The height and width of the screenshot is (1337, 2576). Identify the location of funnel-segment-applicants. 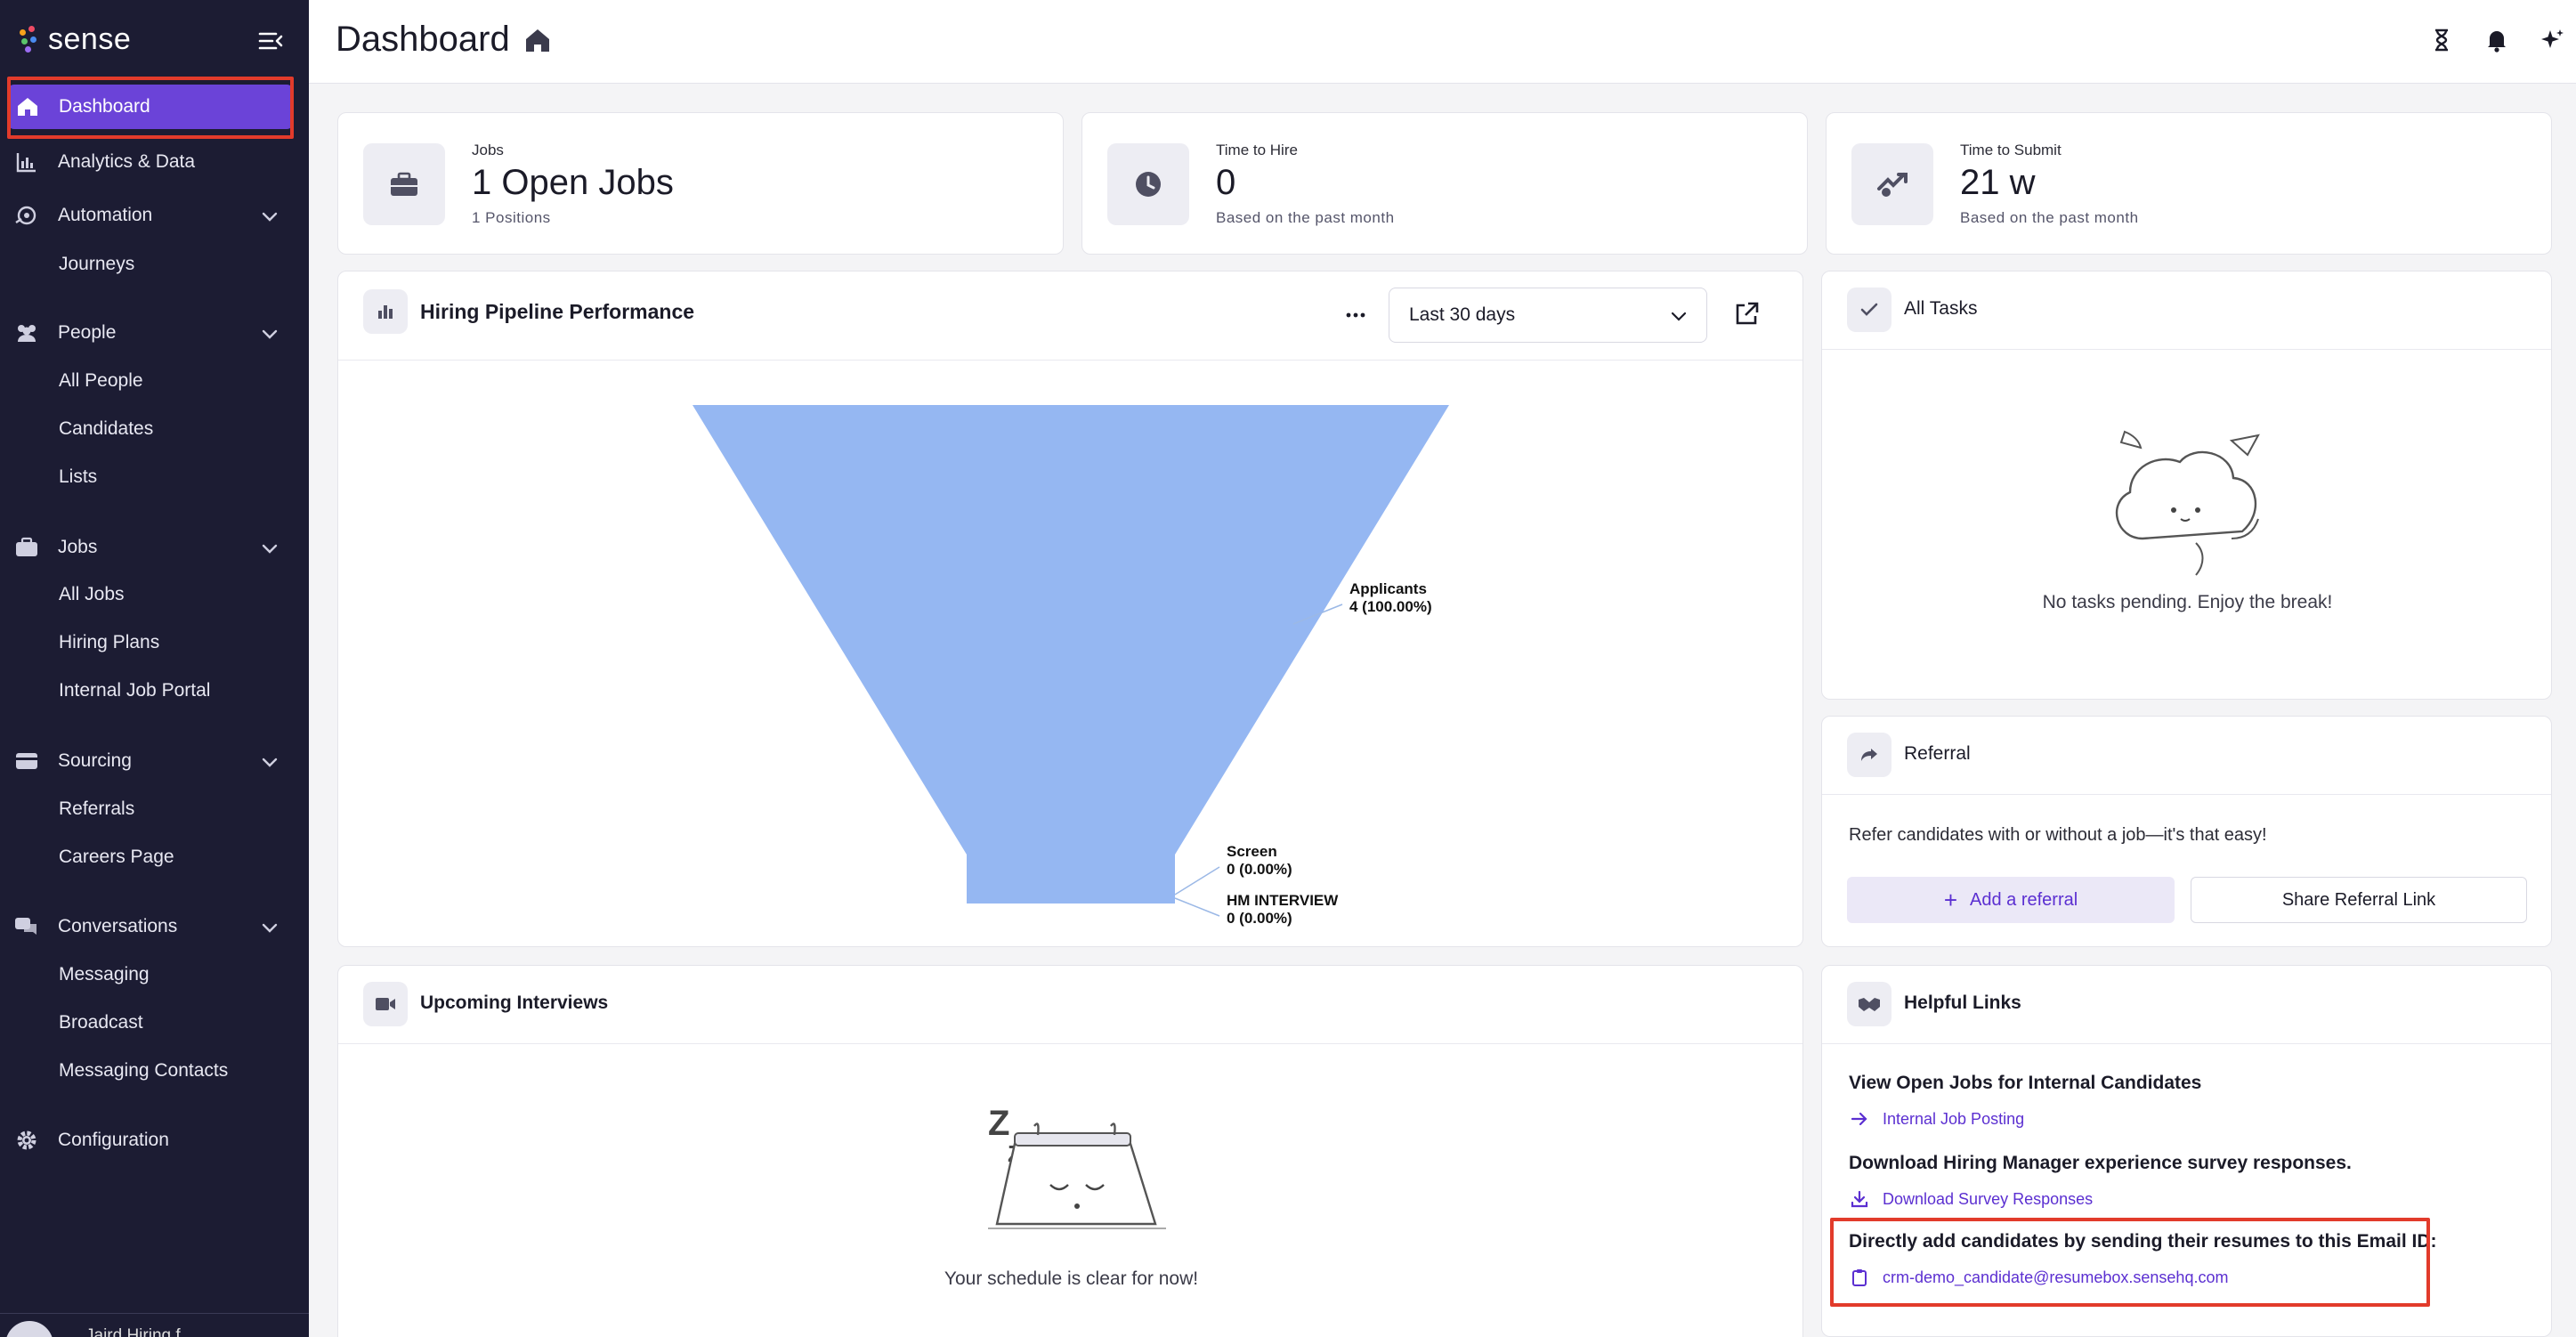
(1071, 630).